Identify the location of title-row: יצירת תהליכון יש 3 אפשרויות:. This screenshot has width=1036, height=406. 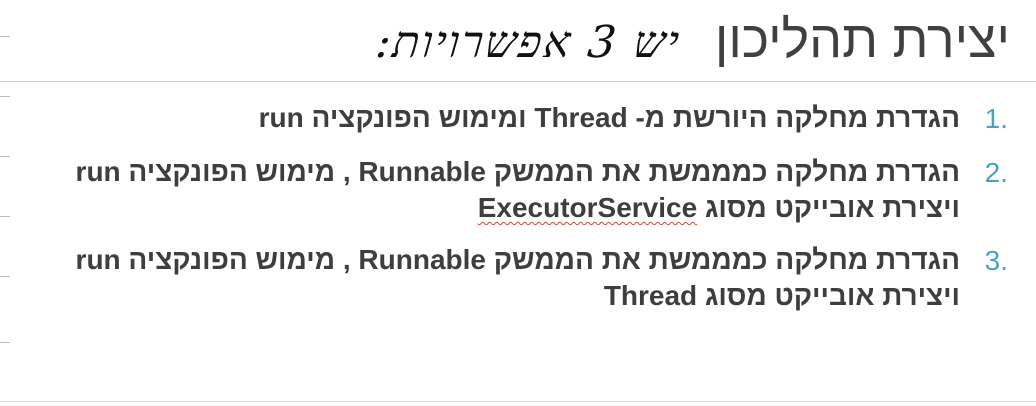
(691, 40).